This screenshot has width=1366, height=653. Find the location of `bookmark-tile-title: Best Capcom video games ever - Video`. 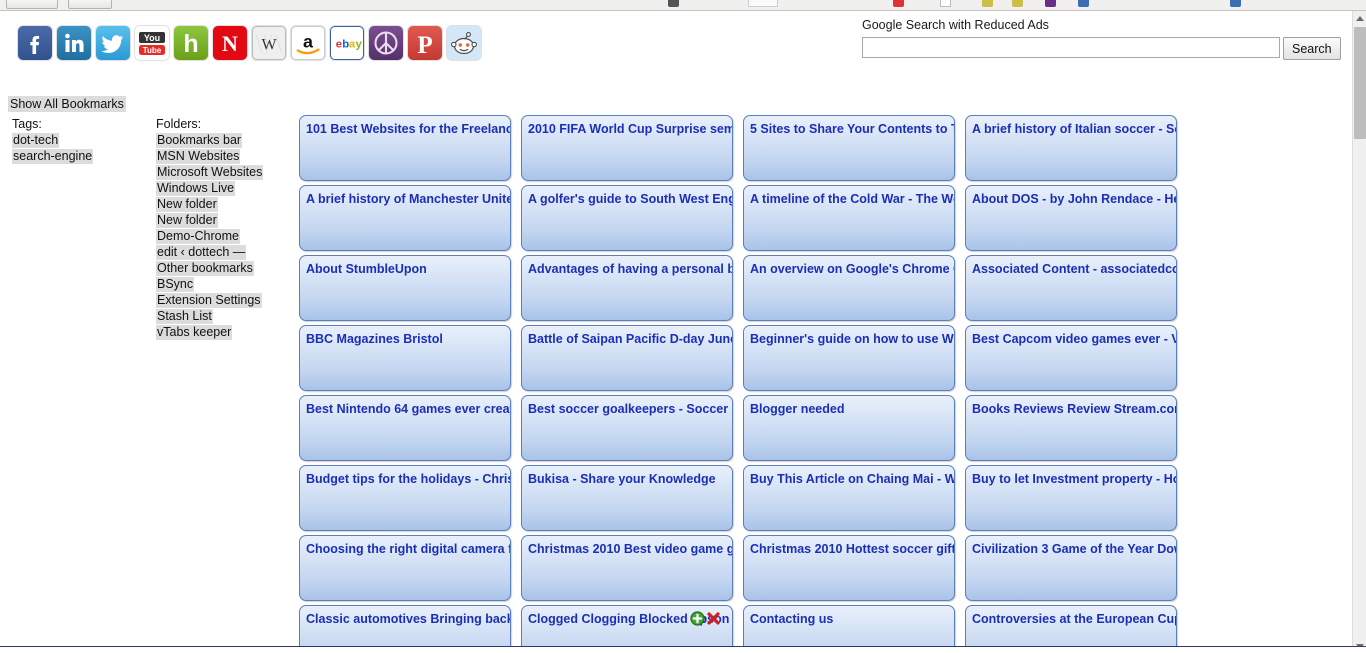

bookmark-tile-title: Best Capcom video games ever - Video is located at coordinates (1074, 339).